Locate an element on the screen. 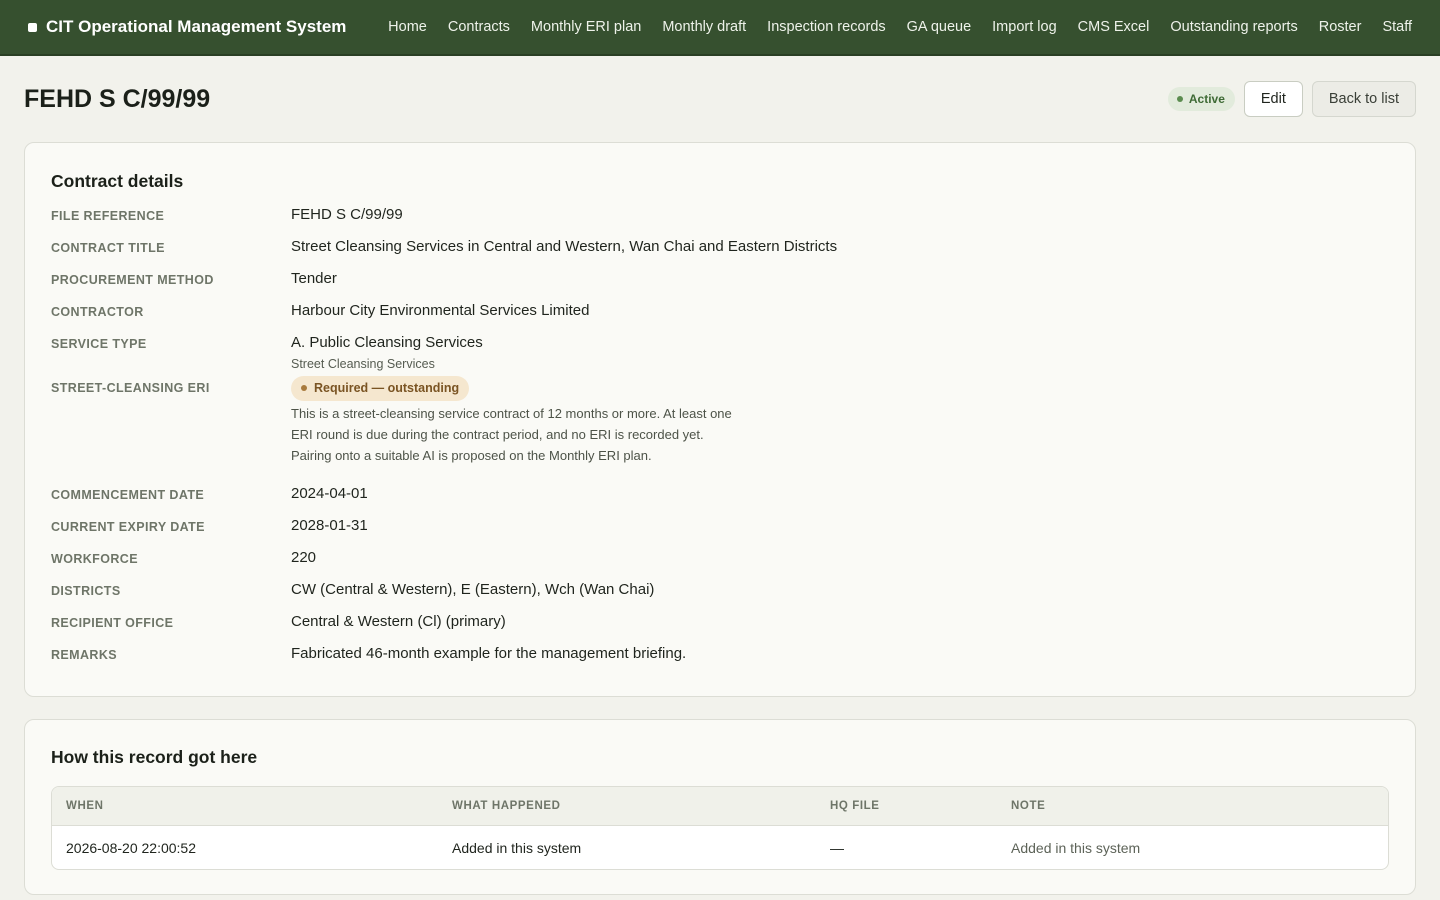 This screenshot has height=900, width=1440. column-header-when: When is located at coordinates (85, 806).